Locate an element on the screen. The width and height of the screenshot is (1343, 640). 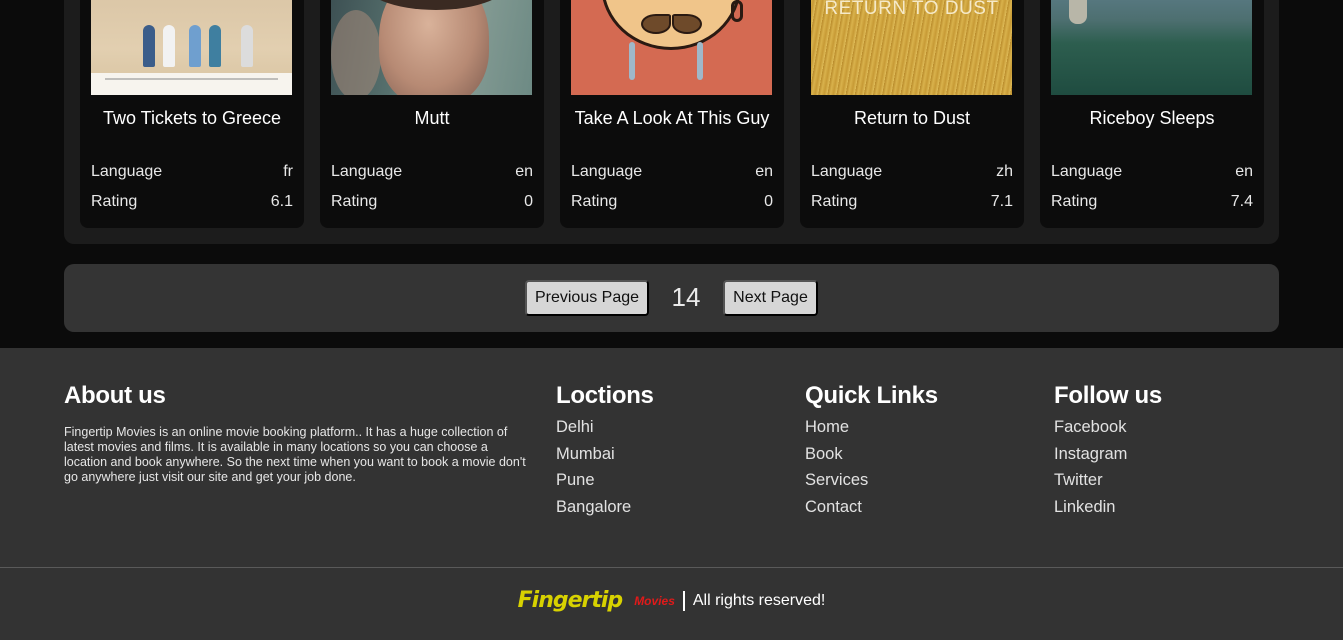
movie-poster: RETURN TO DUST is located at coordinates (911, 47).